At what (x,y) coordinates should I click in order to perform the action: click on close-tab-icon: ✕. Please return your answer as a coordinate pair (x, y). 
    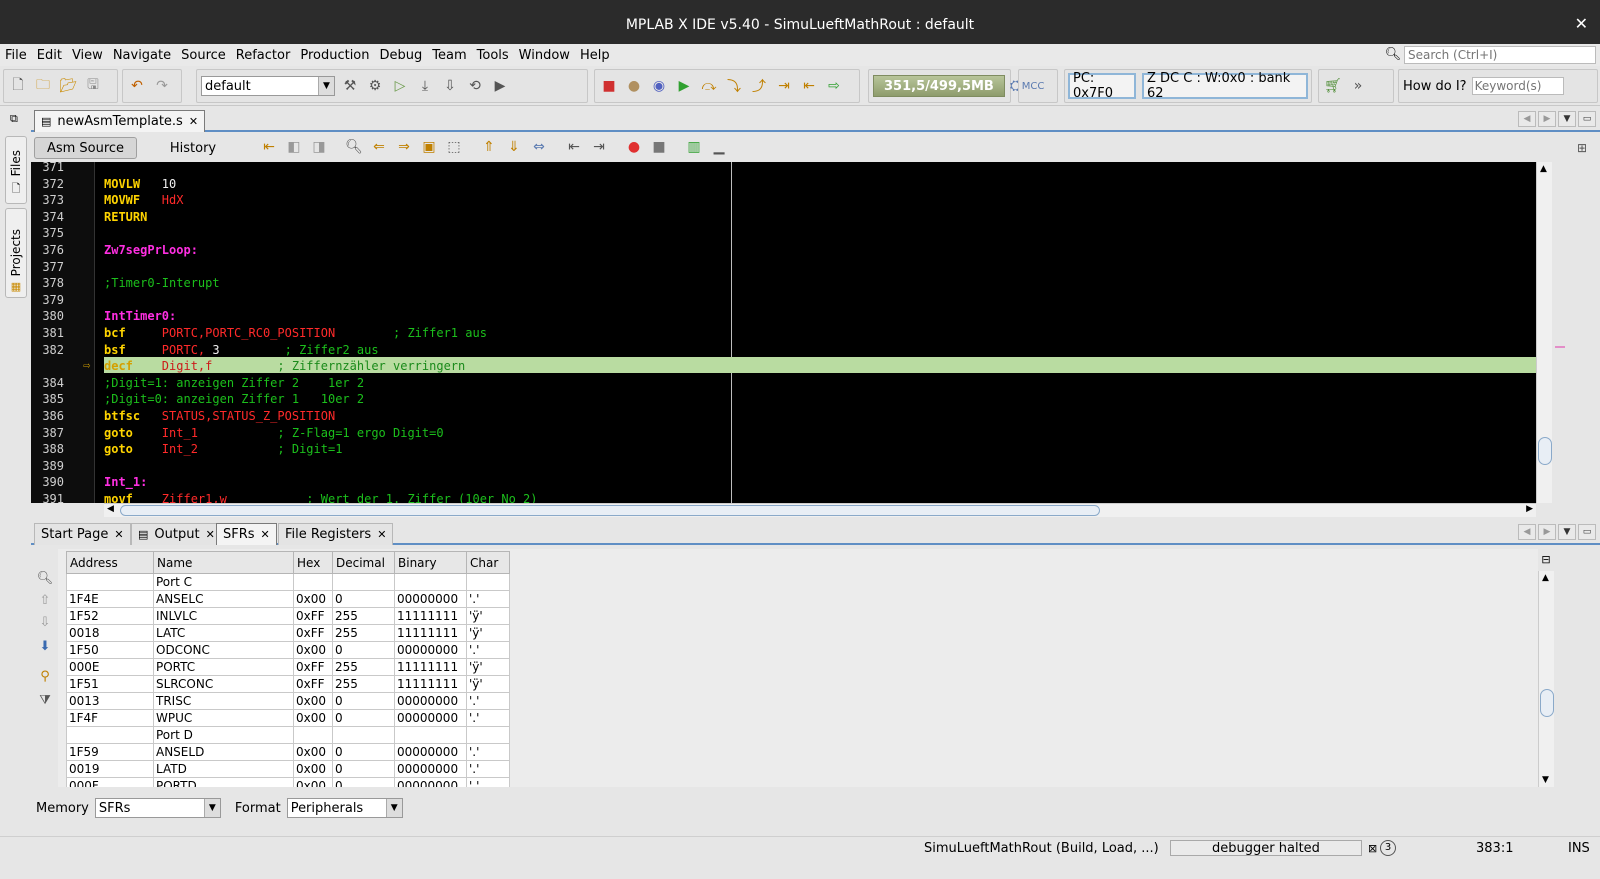
    Looking at the image, I should click on (381, 534).